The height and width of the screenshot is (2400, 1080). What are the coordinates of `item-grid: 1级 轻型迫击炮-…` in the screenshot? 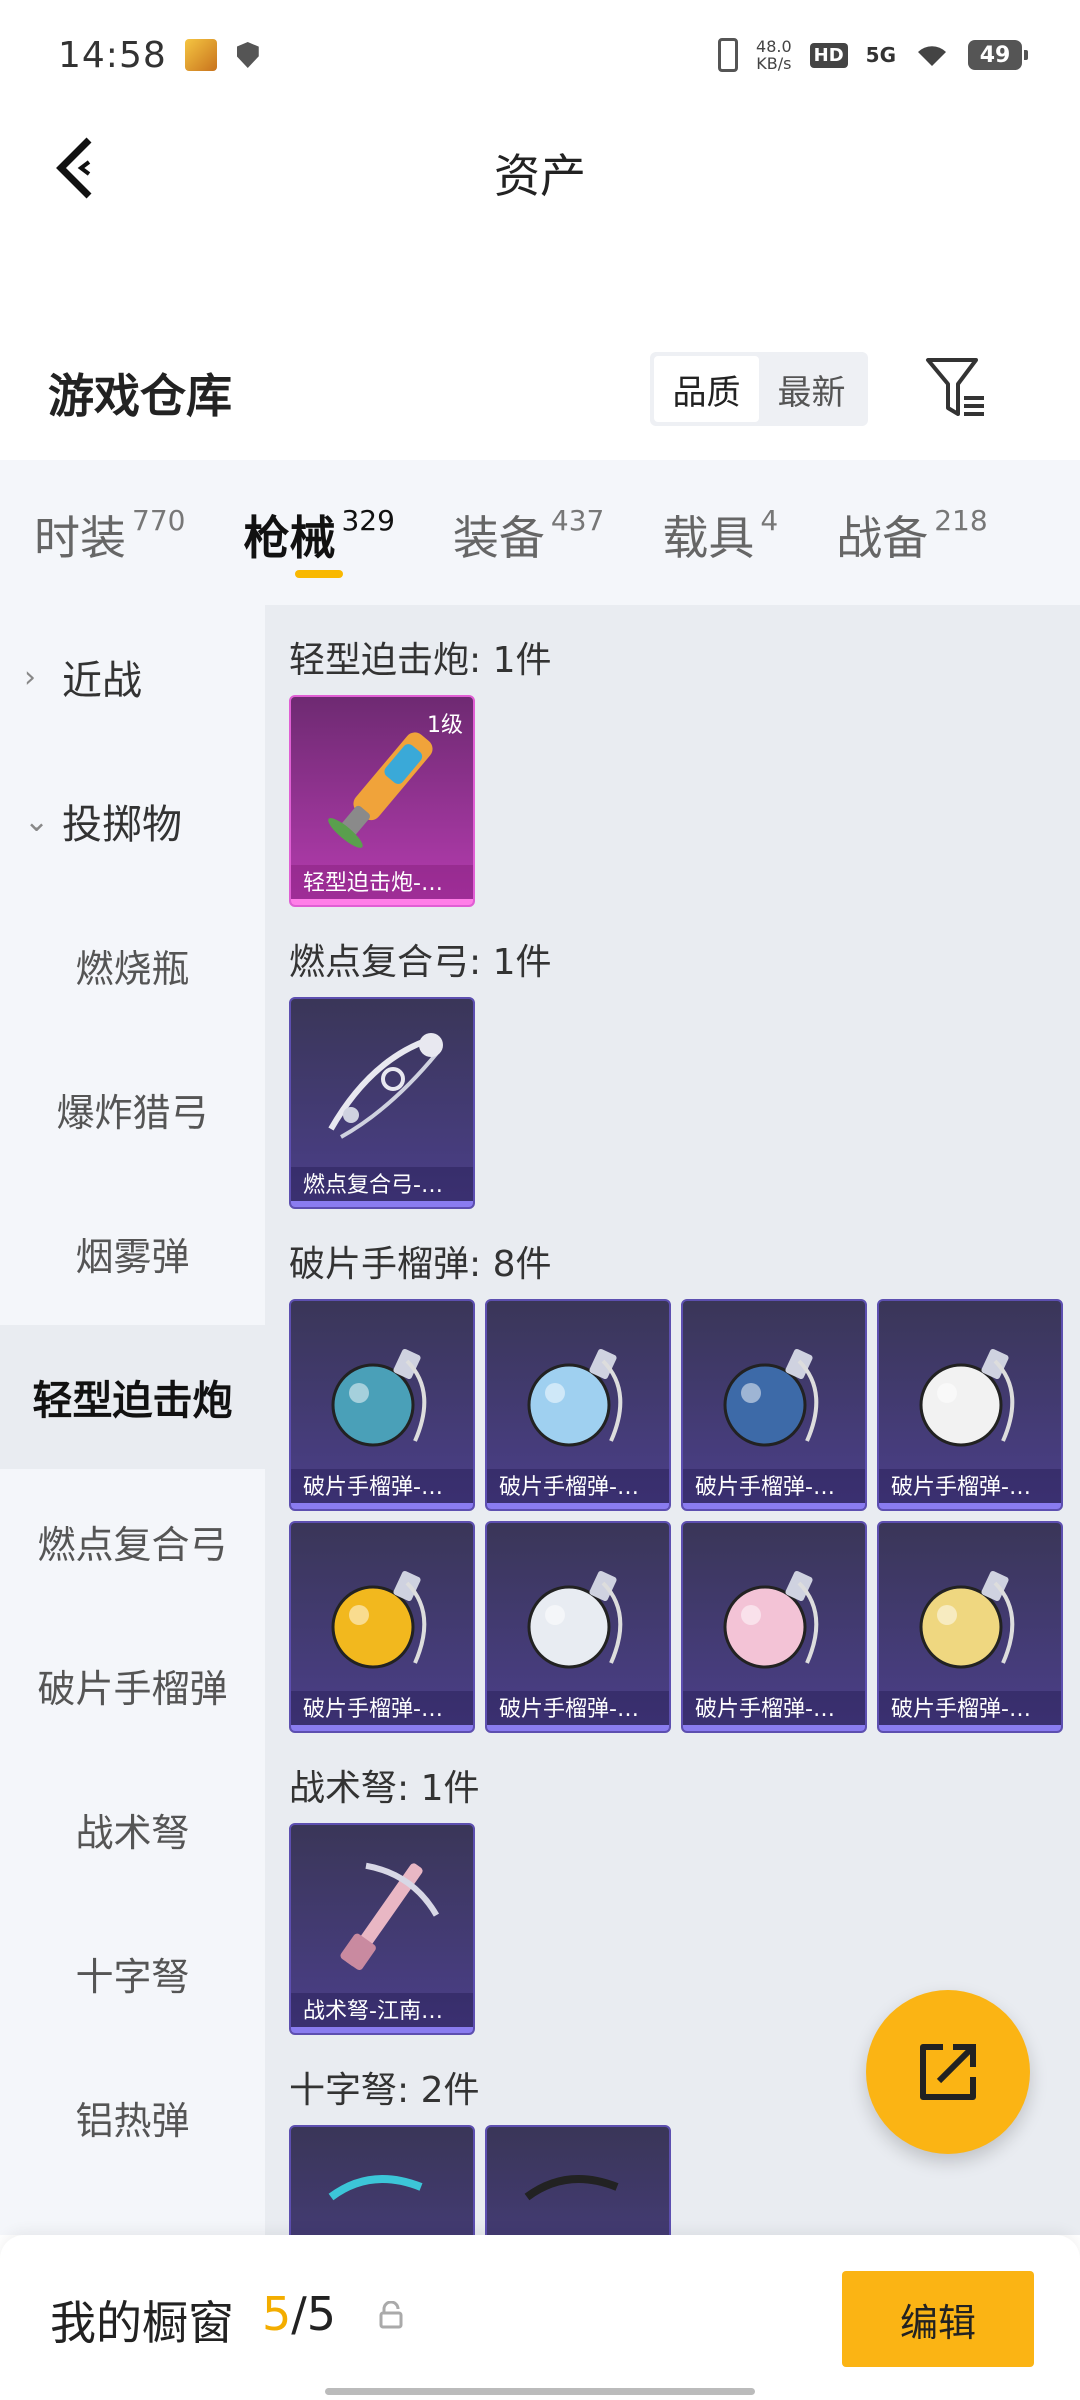 It's located at (684, 801).